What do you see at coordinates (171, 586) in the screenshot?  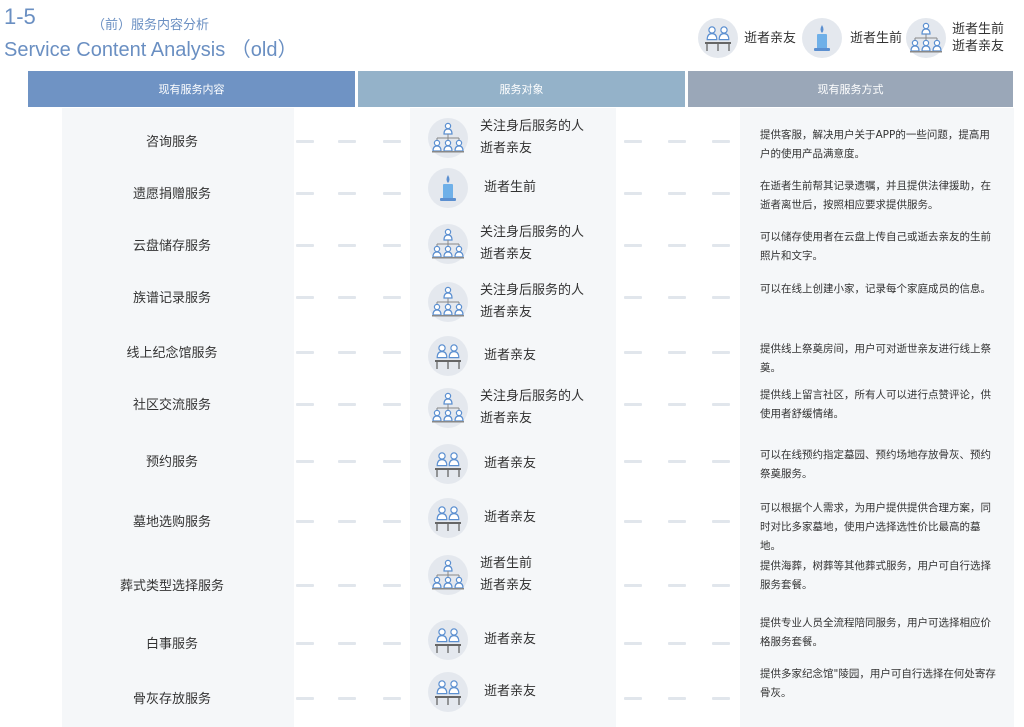 I see `service-name: 葬式类型选择服务` at bounding box center [171, 586].